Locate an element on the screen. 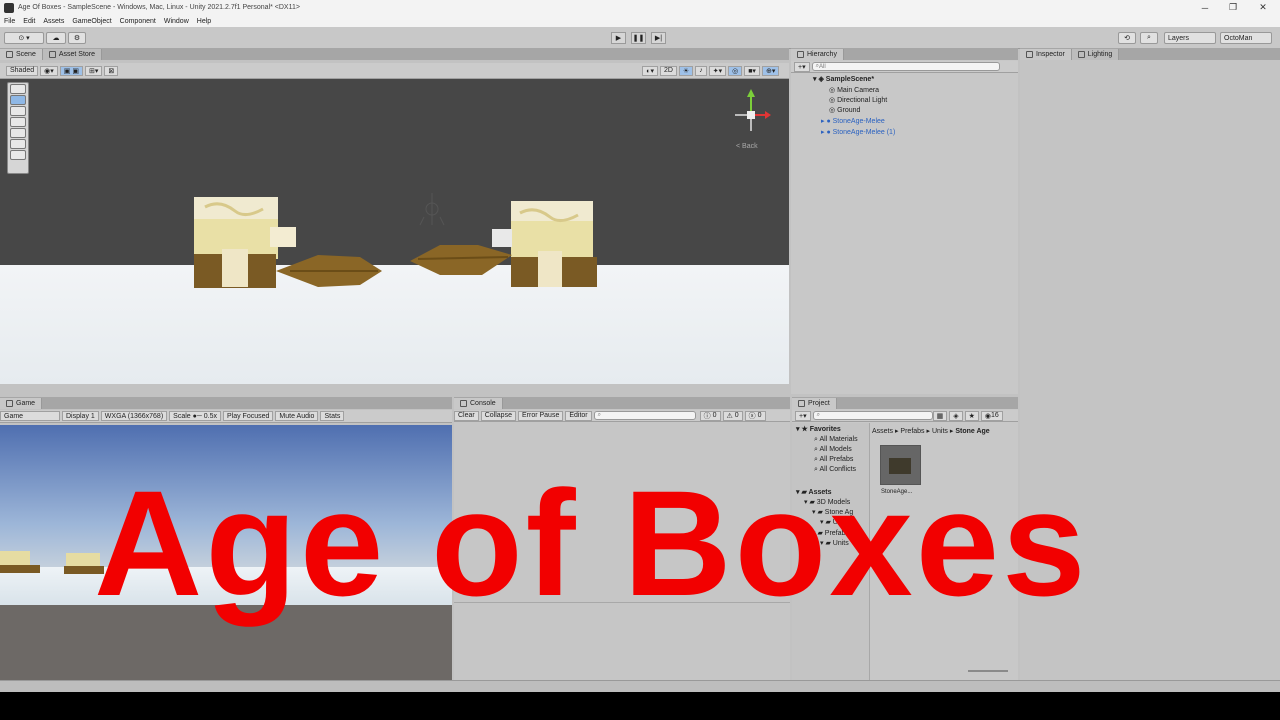 Image resolution: width=1280 pixels, height=720 pixels. display-dropdown: Display 1 is located at coordinates (80, 416).